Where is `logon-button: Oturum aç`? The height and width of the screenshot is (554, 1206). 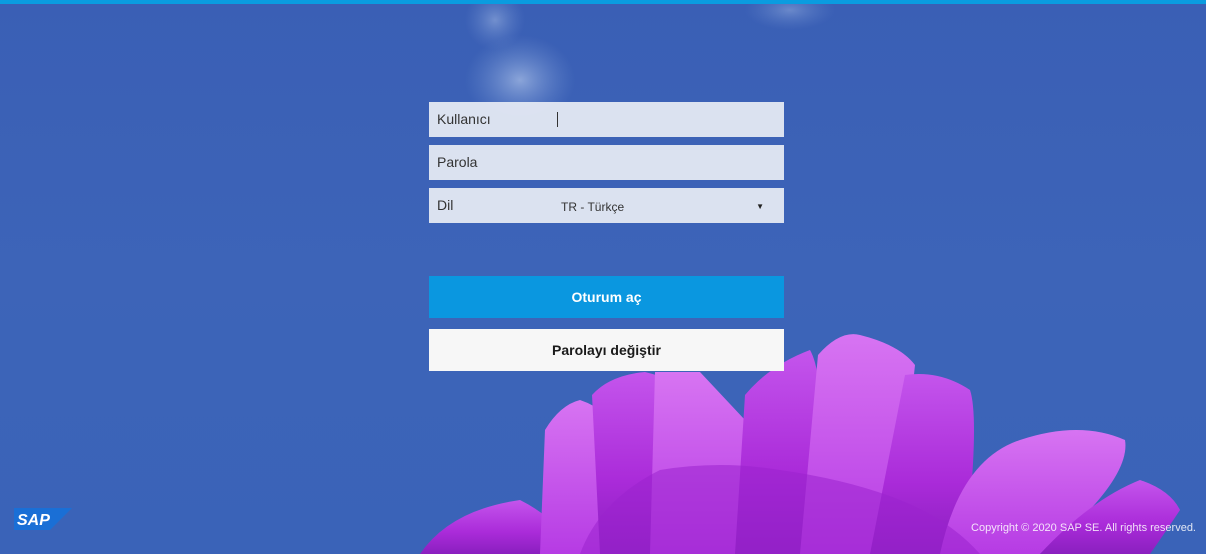
logon-button: Oturum aç is located at coordinates (606, 297).